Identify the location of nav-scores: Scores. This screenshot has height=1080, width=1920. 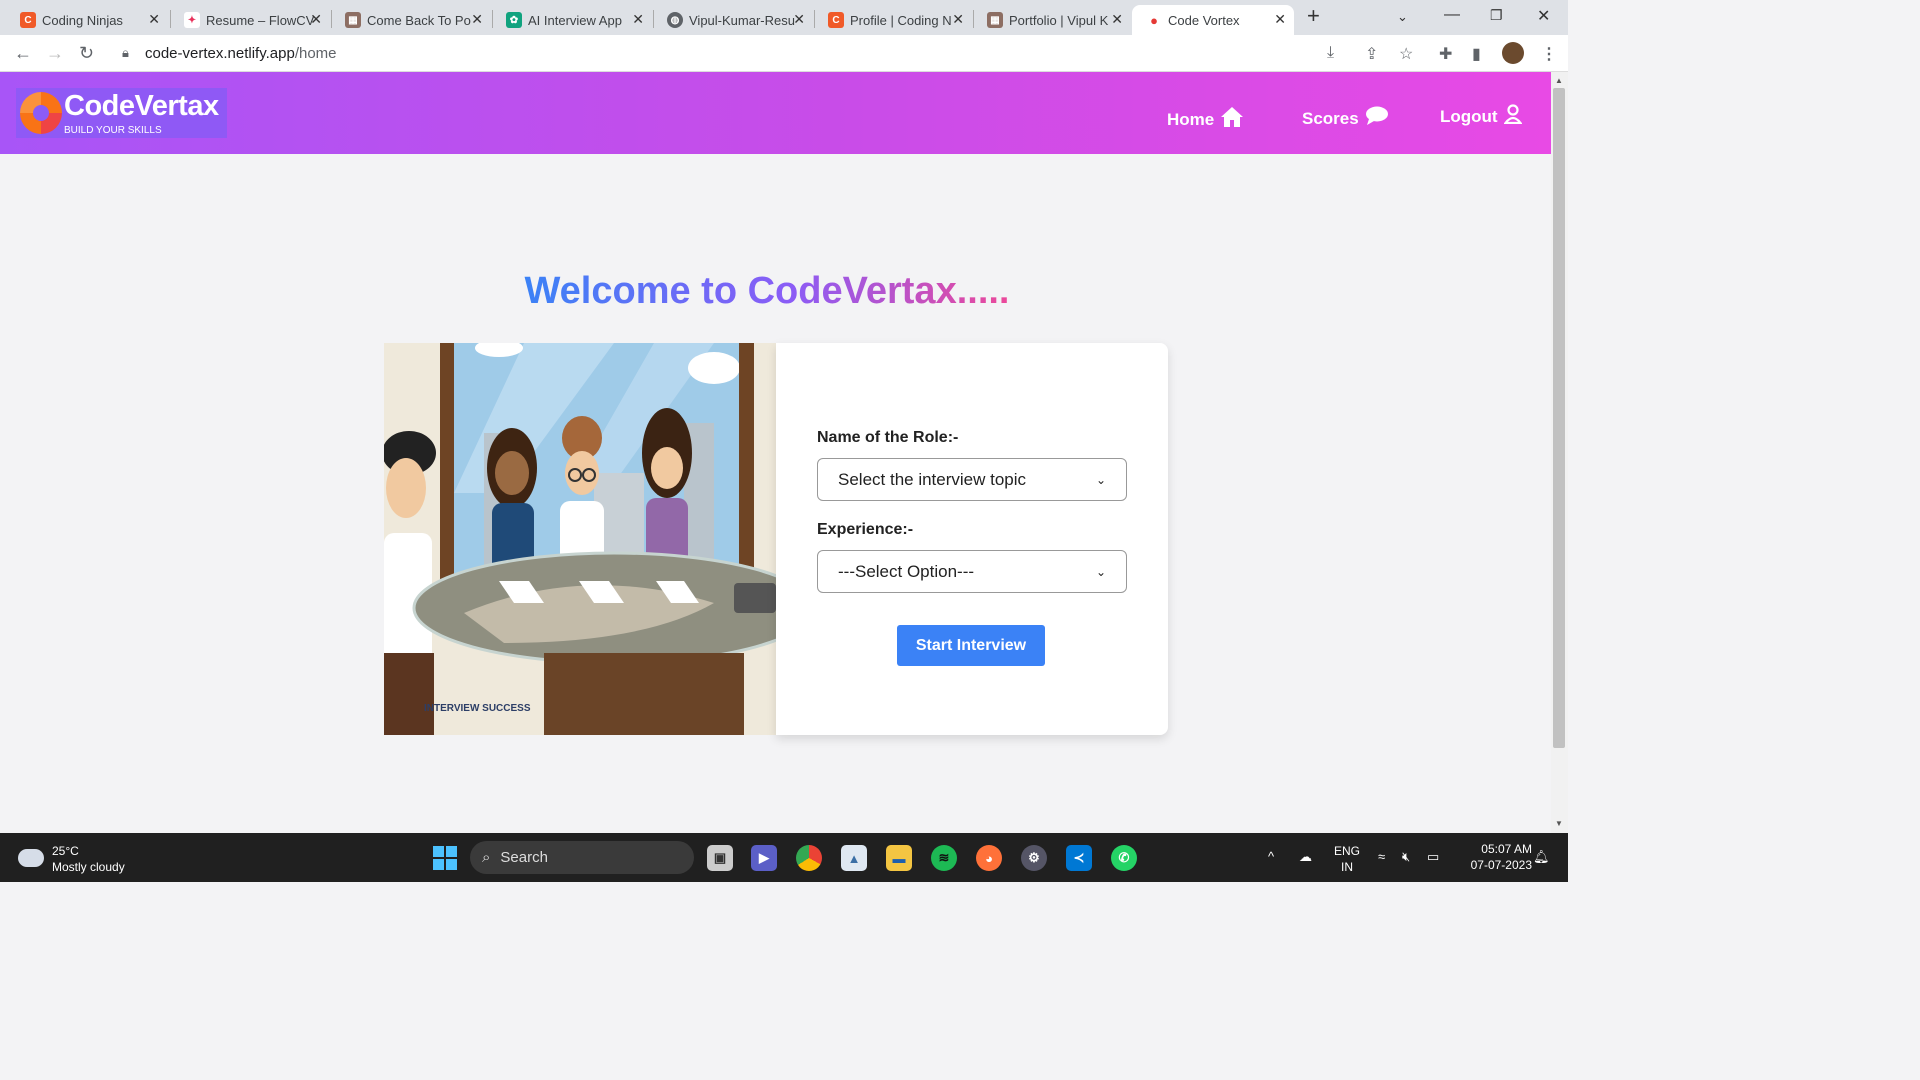
(1345, 119).